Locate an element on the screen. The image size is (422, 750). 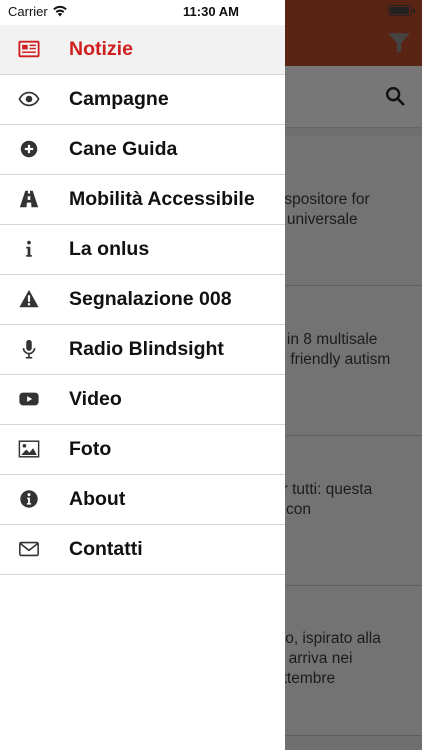
filter-icon is located at coordinates (399, 43).